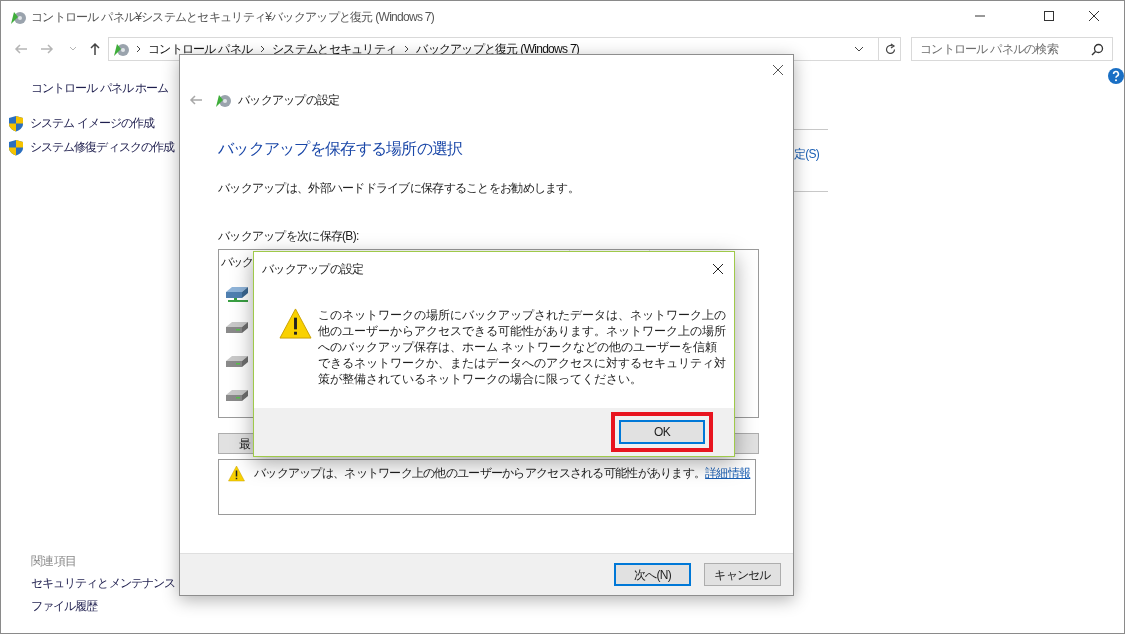  What do you see at coordinates (100, 89) in the screenshot?
I see `sidebar-link: コントロール パネル ホーム` at bounding box center [100, 89].